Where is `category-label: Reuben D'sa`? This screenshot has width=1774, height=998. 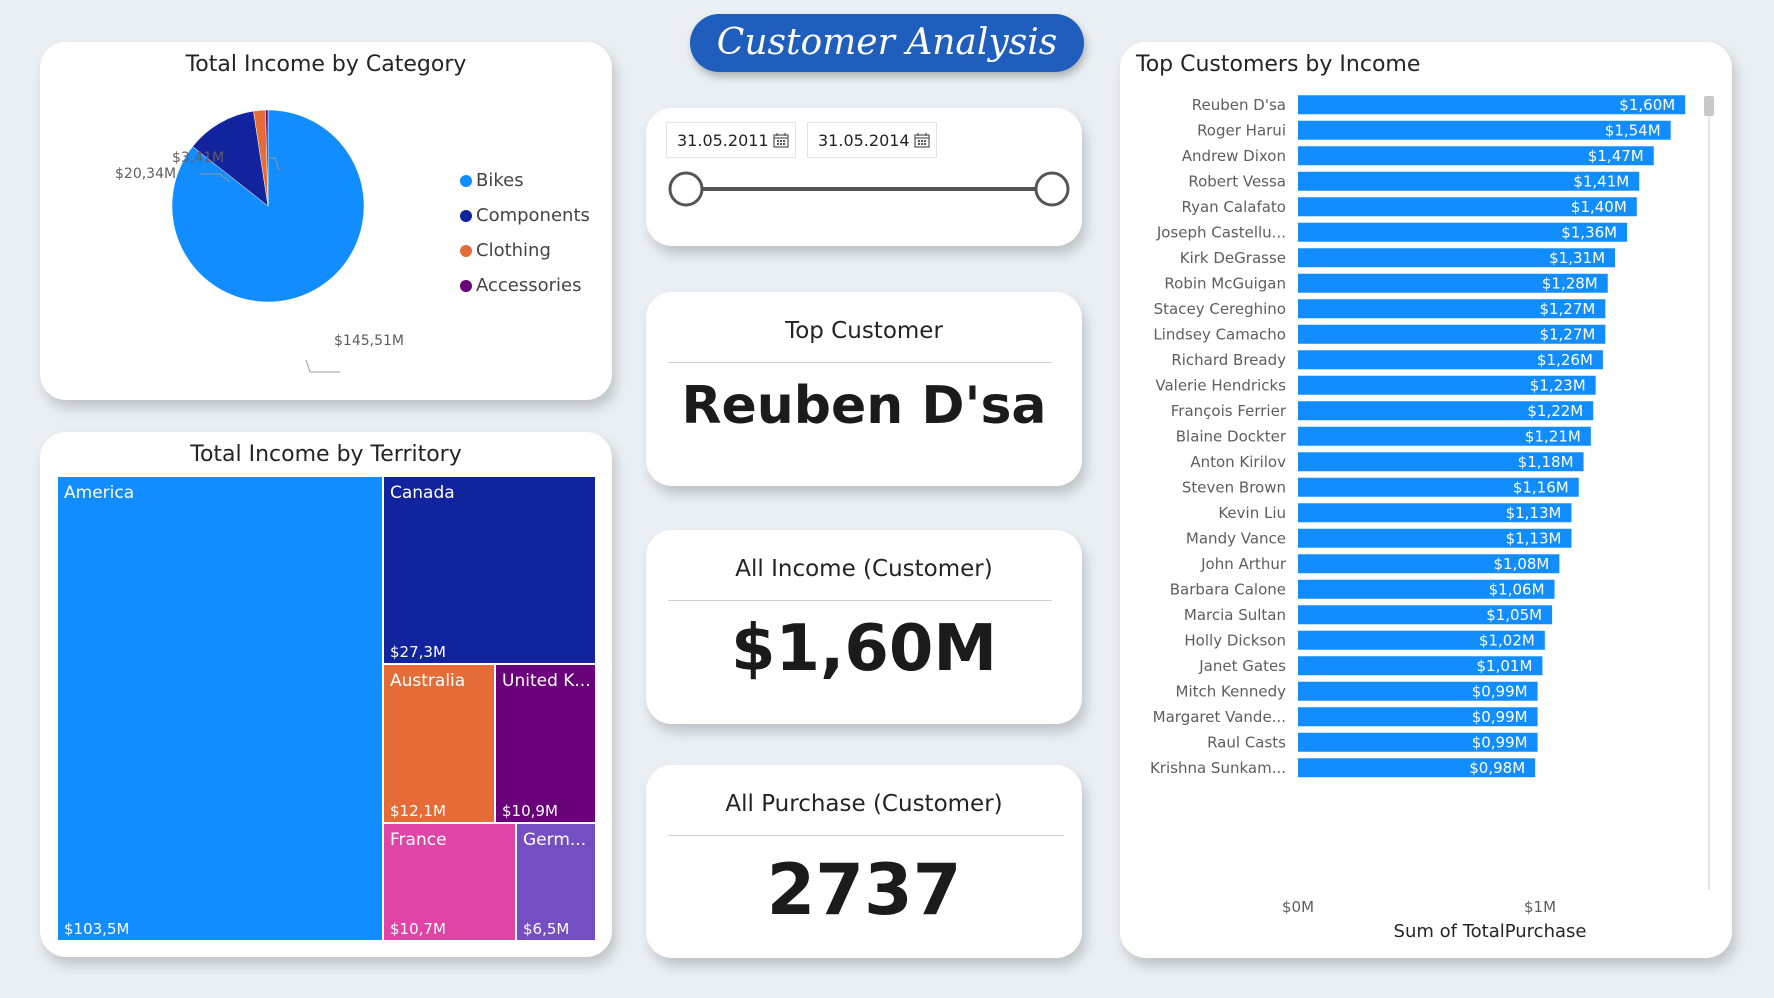
category-label: Reuben D'sa is located at coordinates (1239, 105).